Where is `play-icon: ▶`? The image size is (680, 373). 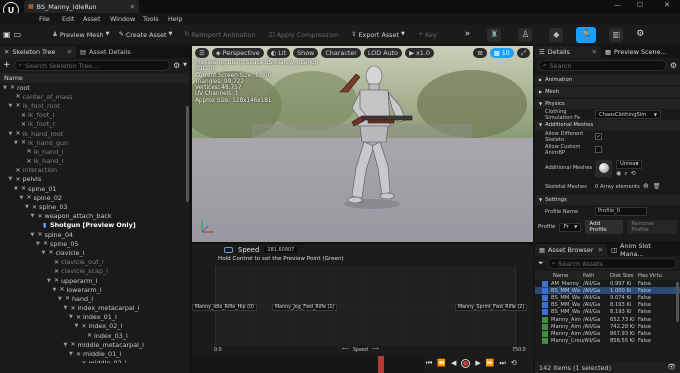 play-icon: ▶ is located at coordinates (477, 363).